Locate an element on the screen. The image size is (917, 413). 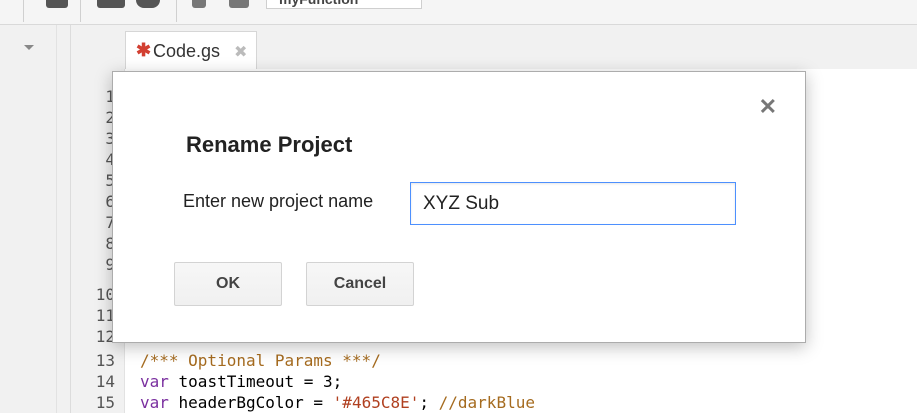
project-name-input is located at coordinates (573, 203).